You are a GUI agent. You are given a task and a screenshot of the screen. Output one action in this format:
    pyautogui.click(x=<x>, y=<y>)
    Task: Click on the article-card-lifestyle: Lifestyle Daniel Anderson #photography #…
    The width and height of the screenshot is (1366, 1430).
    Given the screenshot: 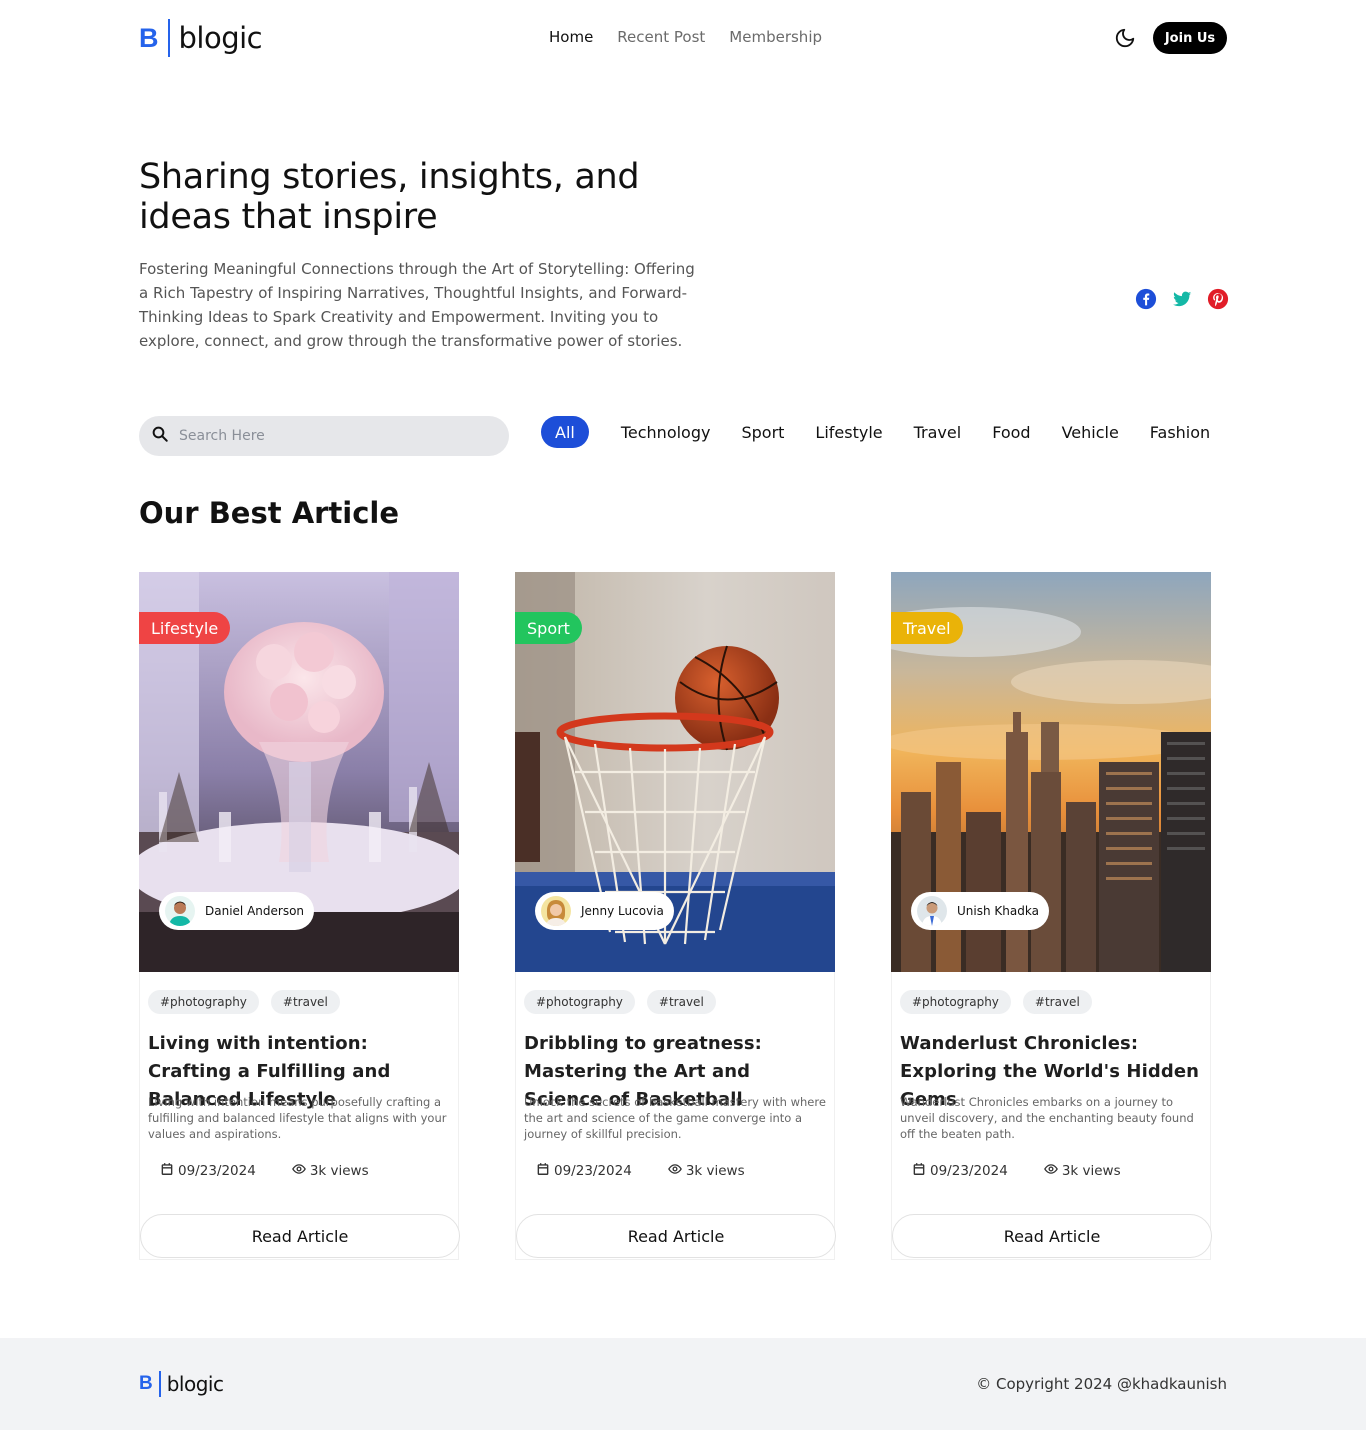 What is the action you would take?
    pyautogui.click(x=299, y=916)
    